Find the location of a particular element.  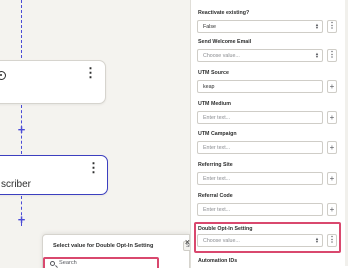

field-label-referral-code: Referral Code is located at coordinates (215, 196).